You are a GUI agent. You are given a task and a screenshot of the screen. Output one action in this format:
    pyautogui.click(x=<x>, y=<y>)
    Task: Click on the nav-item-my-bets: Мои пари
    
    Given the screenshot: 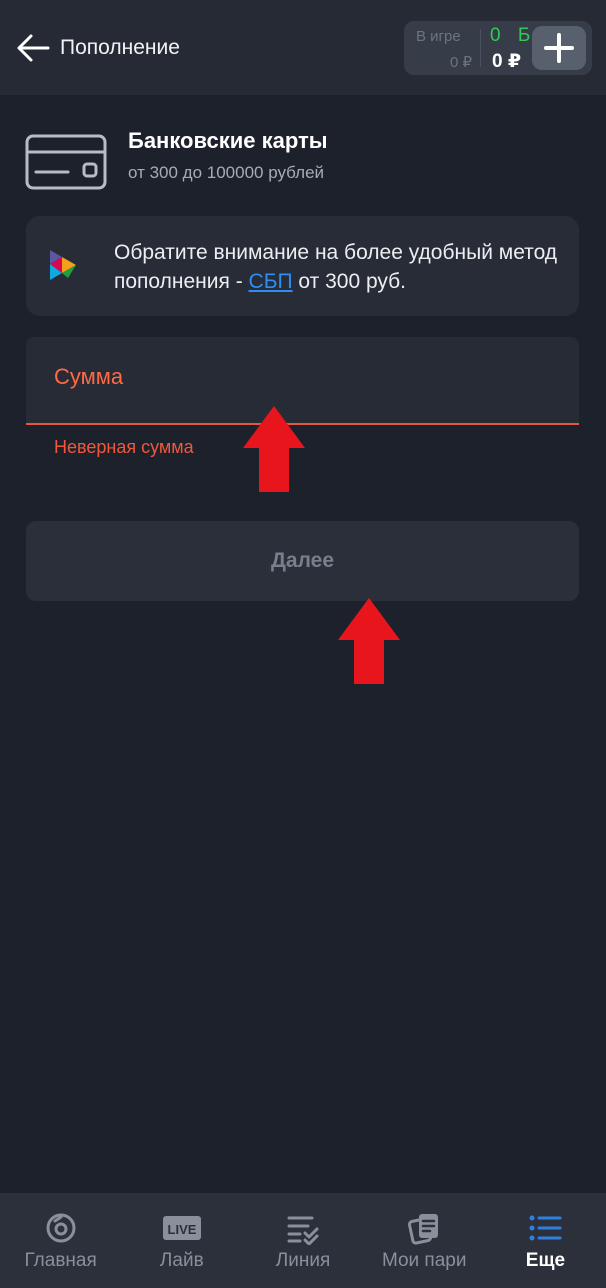 What is the action you would take?
    pyautogui.click(x=424, y=1240)
    